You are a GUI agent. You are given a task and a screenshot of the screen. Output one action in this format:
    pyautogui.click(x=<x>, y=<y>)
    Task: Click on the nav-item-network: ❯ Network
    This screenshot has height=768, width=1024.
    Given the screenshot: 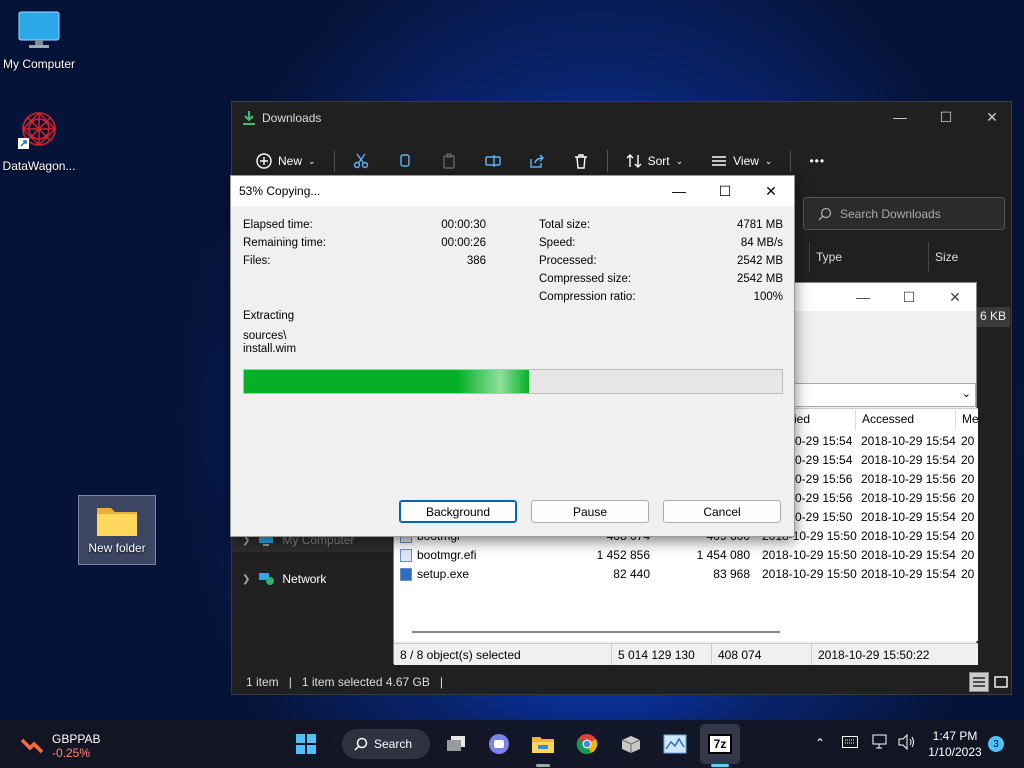 What is the action you would take?
    pyautogui.click(x=284, y=579)
    